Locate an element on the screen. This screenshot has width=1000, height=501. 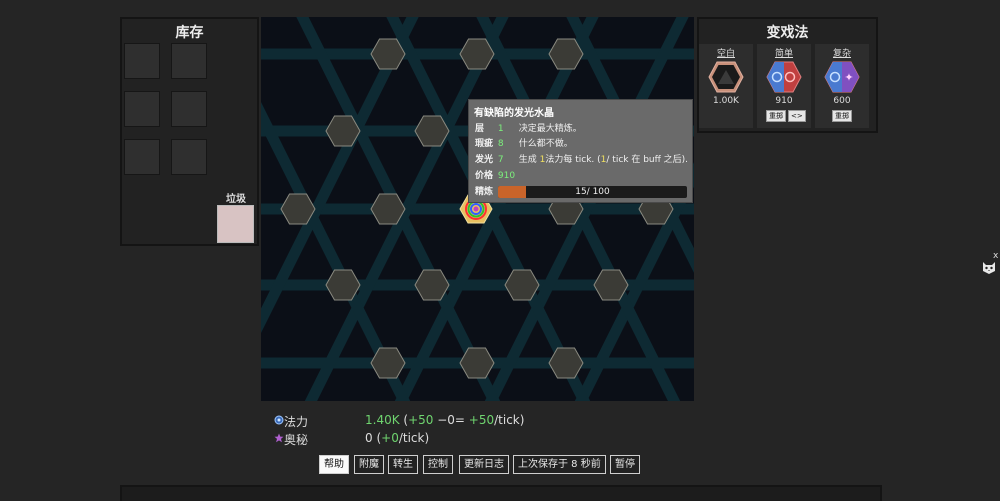
tooltip-row: 精炼 is located at coordinates (485, 192).